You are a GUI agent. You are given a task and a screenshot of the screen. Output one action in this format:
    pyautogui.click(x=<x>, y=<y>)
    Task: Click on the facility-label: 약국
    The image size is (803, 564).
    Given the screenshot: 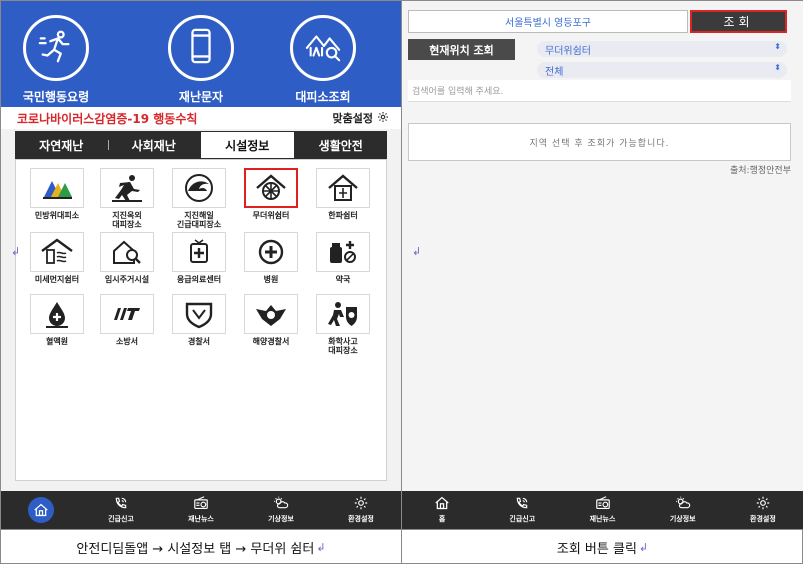 What is the action you would take?
    pyautogui.click(x=343, y=279)
    